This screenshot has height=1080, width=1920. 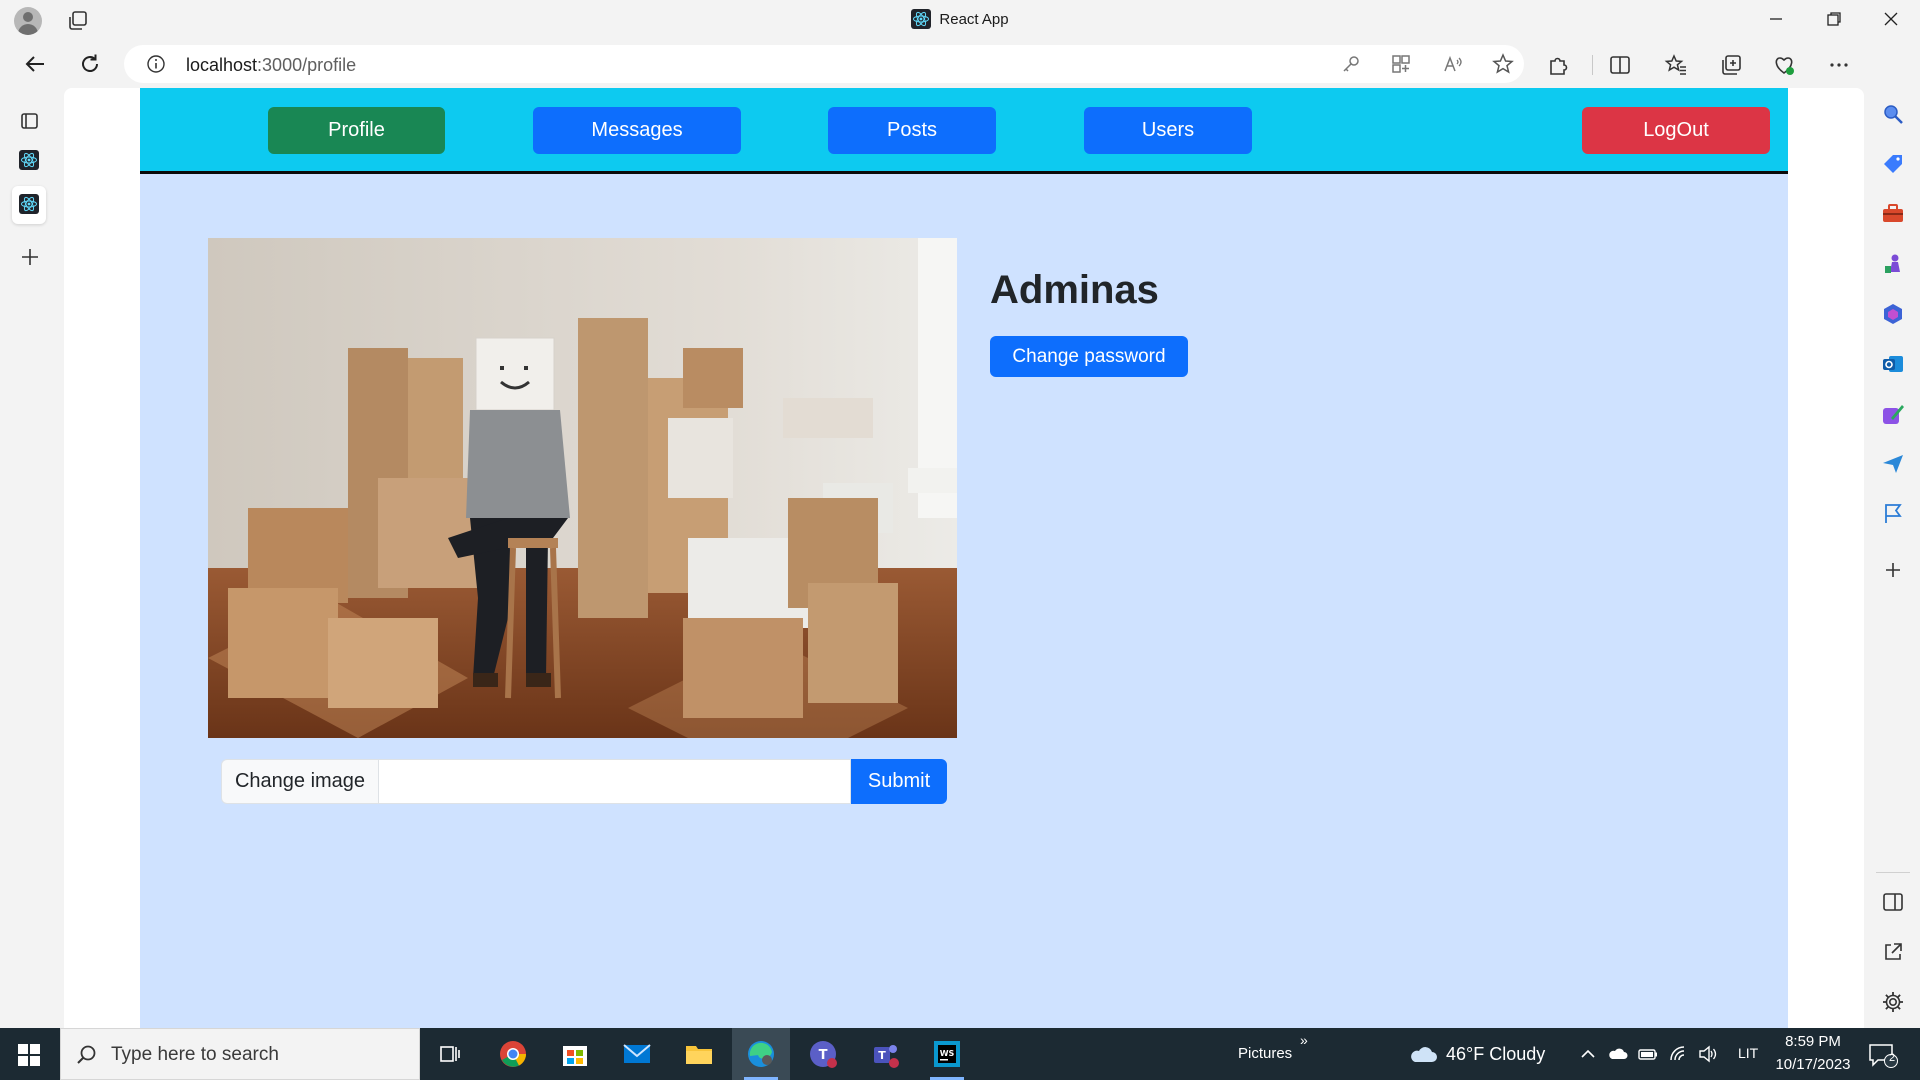 What do you see at coordinates (31, 558) in the screenshot?
I see `vertical-tabs-panel` at bounding box center [31, 558].